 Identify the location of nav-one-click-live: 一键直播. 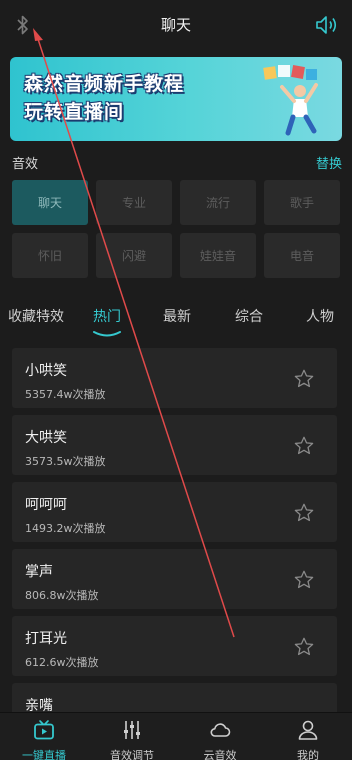
(44, 736).